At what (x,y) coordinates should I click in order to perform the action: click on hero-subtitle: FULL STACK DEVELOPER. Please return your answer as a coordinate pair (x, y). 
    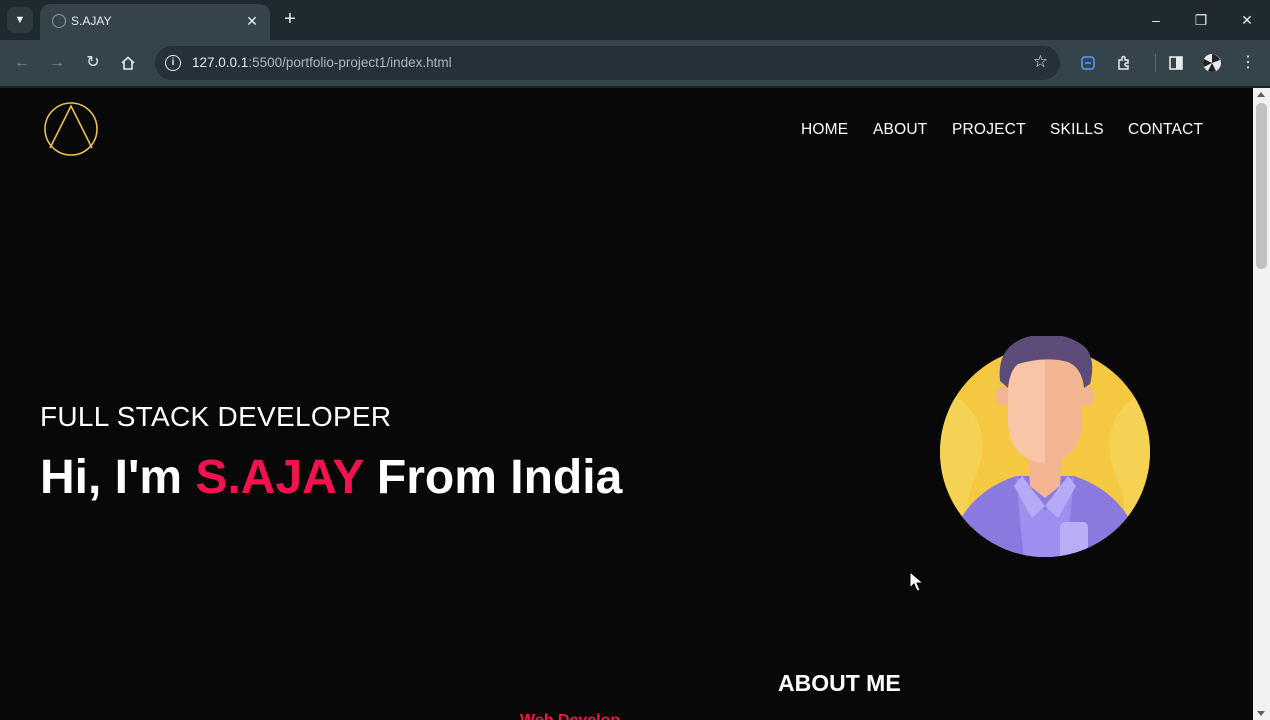
    Looking at the image, I should click on (216, 416).